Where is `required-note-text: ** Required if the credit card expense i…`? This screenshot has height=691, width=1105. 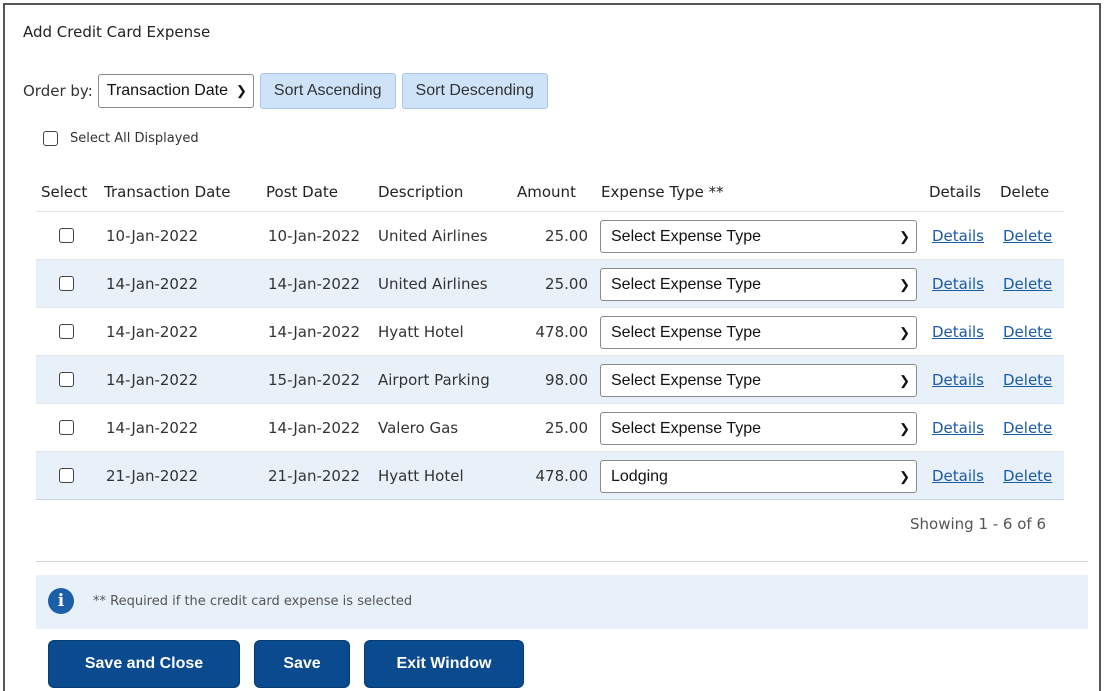 required-note-text: ** Required if the credit card expense i… is located at coordinates (253, 601).